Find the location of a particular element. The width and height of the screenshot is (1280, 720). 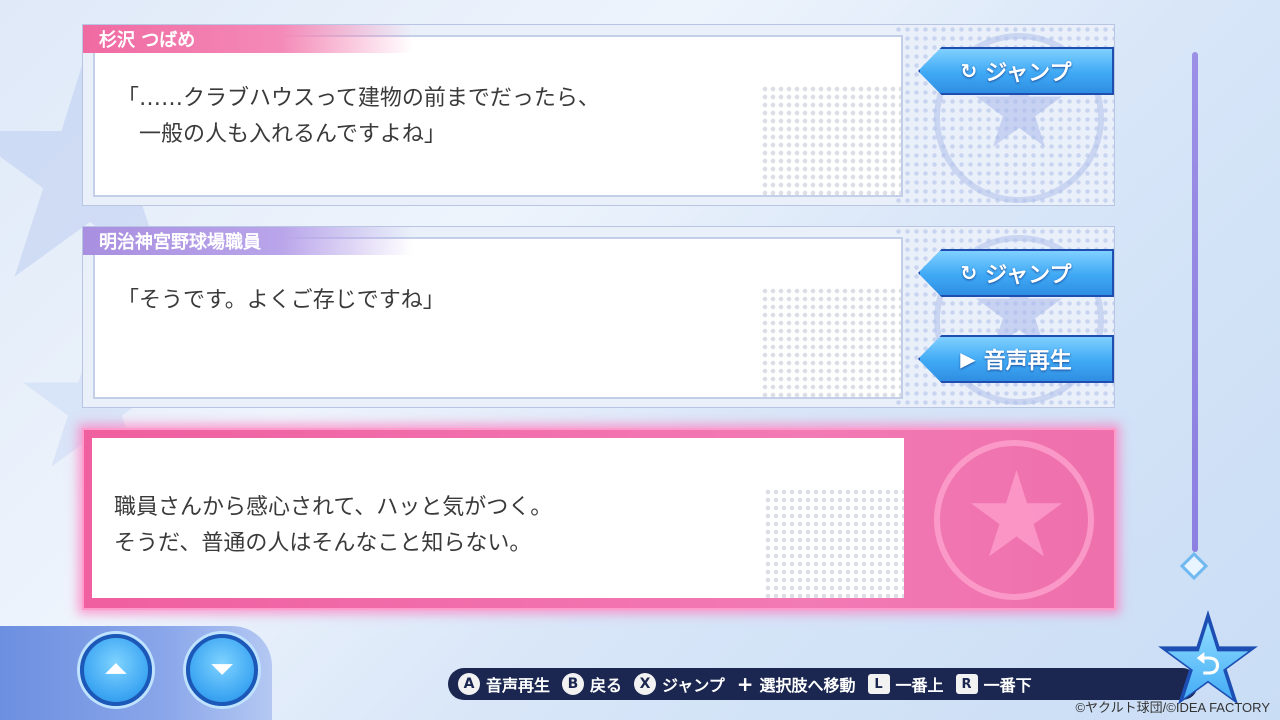

copyright-text: ©ヤクルト球団/©IDEA FACTORY is located at coordinates (1172, 707).